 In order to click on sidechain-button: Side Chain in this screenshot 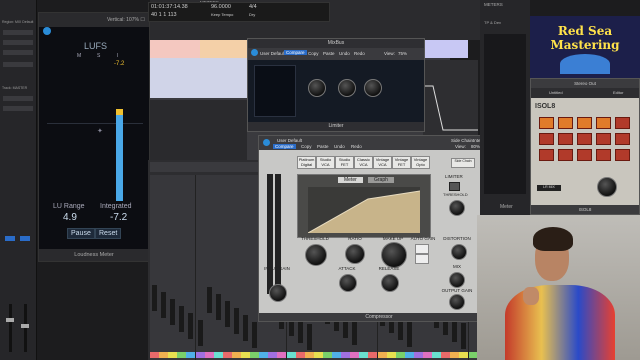, I will do `click(463, 163)`.